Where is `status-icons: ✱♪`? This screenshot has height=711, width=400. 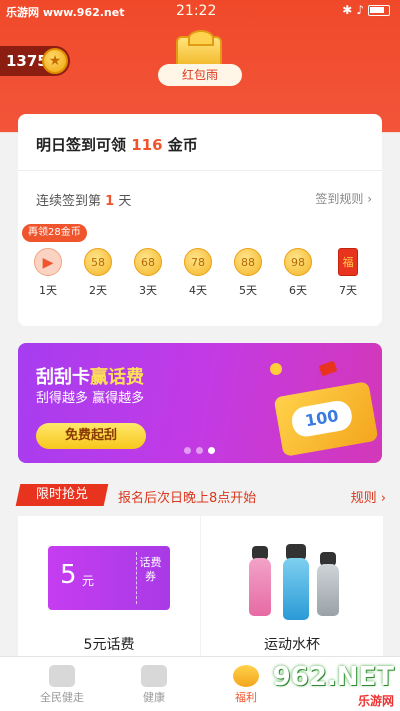 status-icons: ✱♪ is located at coordinates (366, 10).